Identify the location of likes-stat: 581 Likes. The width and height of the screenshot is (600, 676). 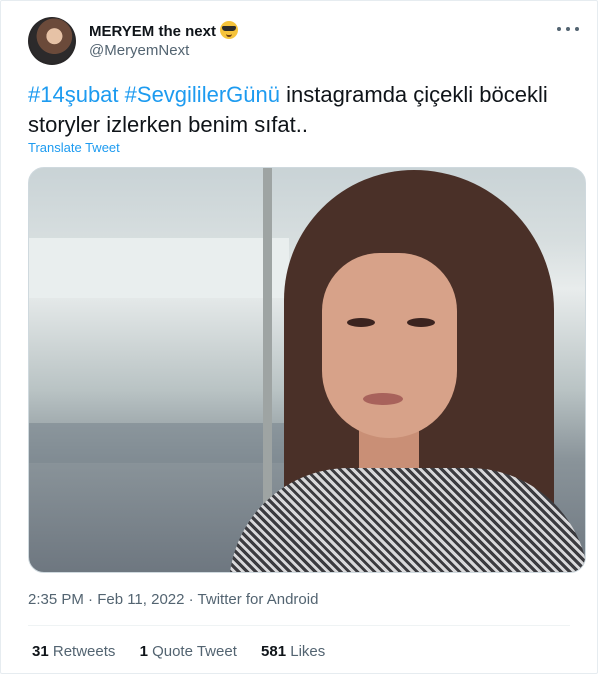
(293, 651).